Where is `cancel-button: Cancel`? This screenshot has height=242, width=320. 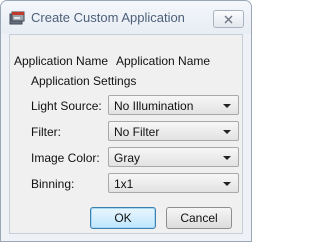 cancel-button: Cancel is located at coordinates (199, 218).